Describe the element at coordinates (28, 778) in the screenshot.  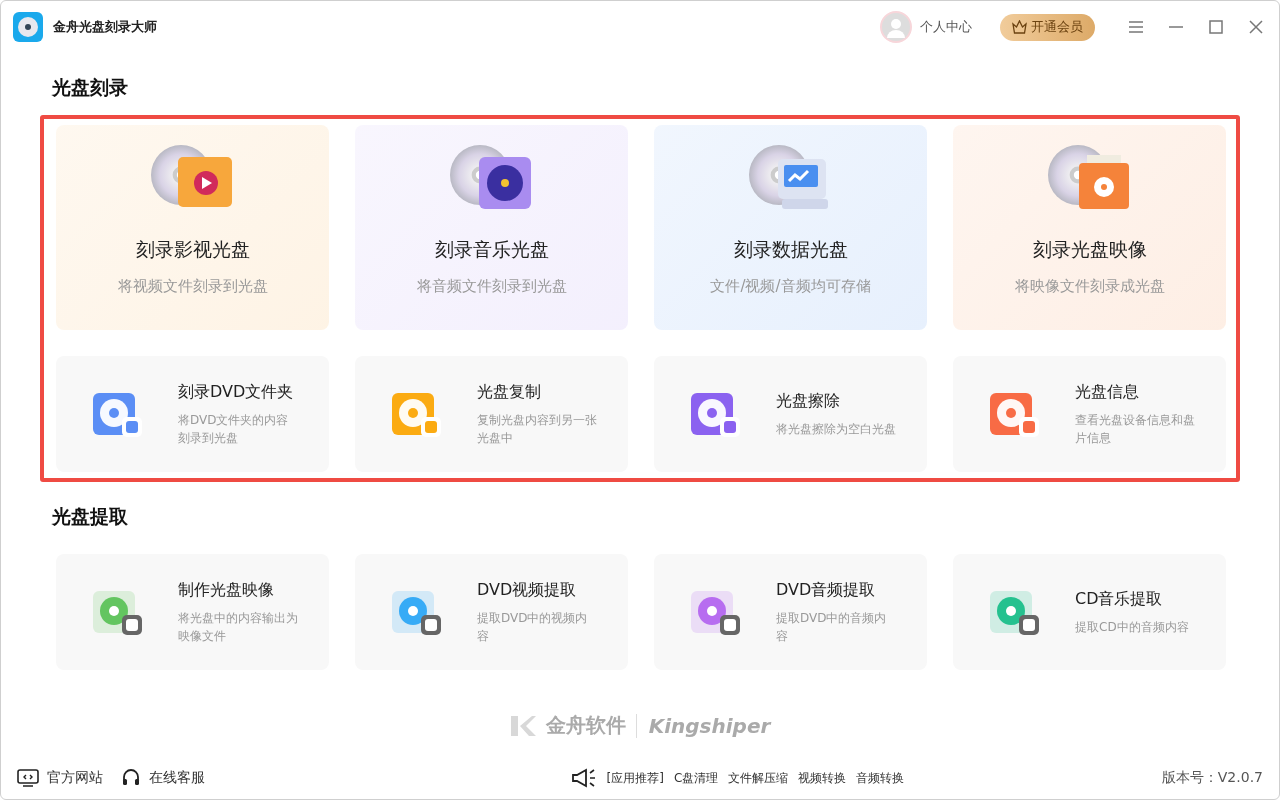
I see `monitor-icon` at that location.